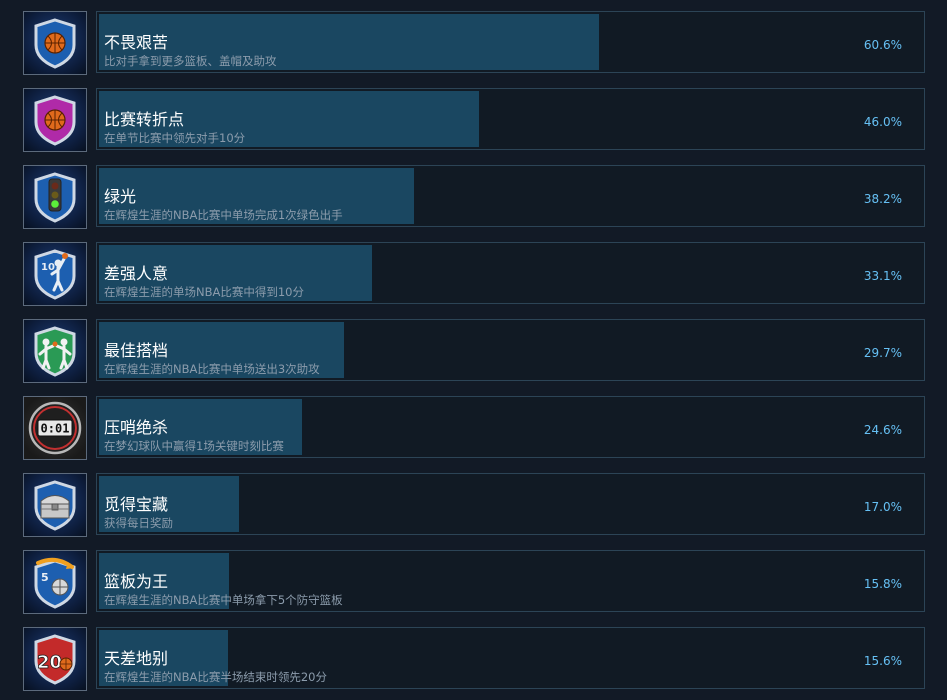 The image size is (947, 700). I want to click on progress-bar: 最佳搭档 在辉煌生涯的NBA比赛中单场送出3次助攻 29.7%, so click(510, 350).